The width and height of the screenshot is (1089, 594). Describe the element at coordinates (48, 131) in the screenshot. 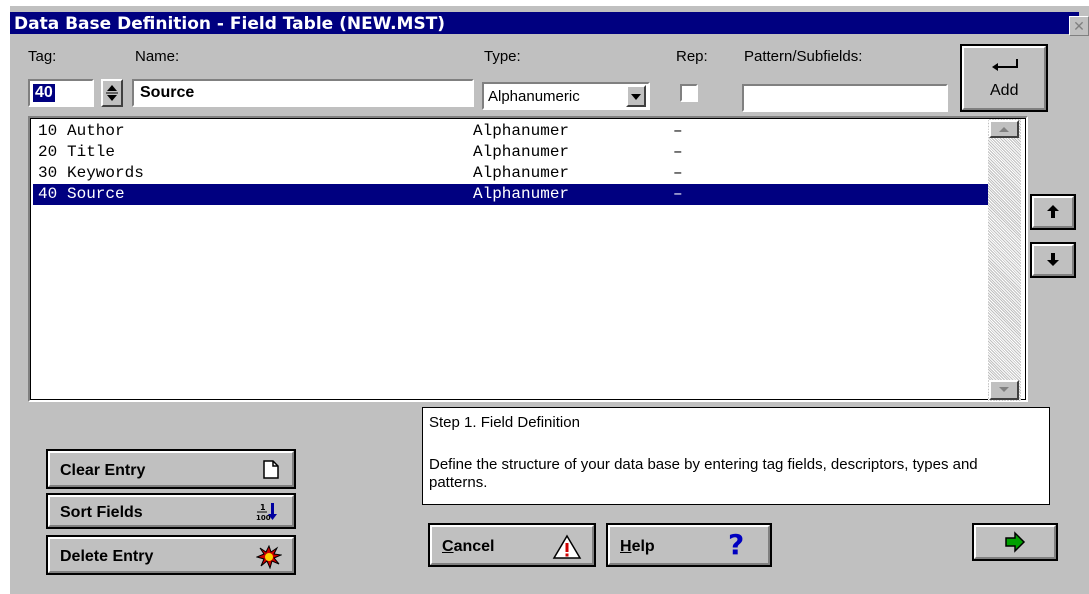

I see `field-tag: 10` at that location.